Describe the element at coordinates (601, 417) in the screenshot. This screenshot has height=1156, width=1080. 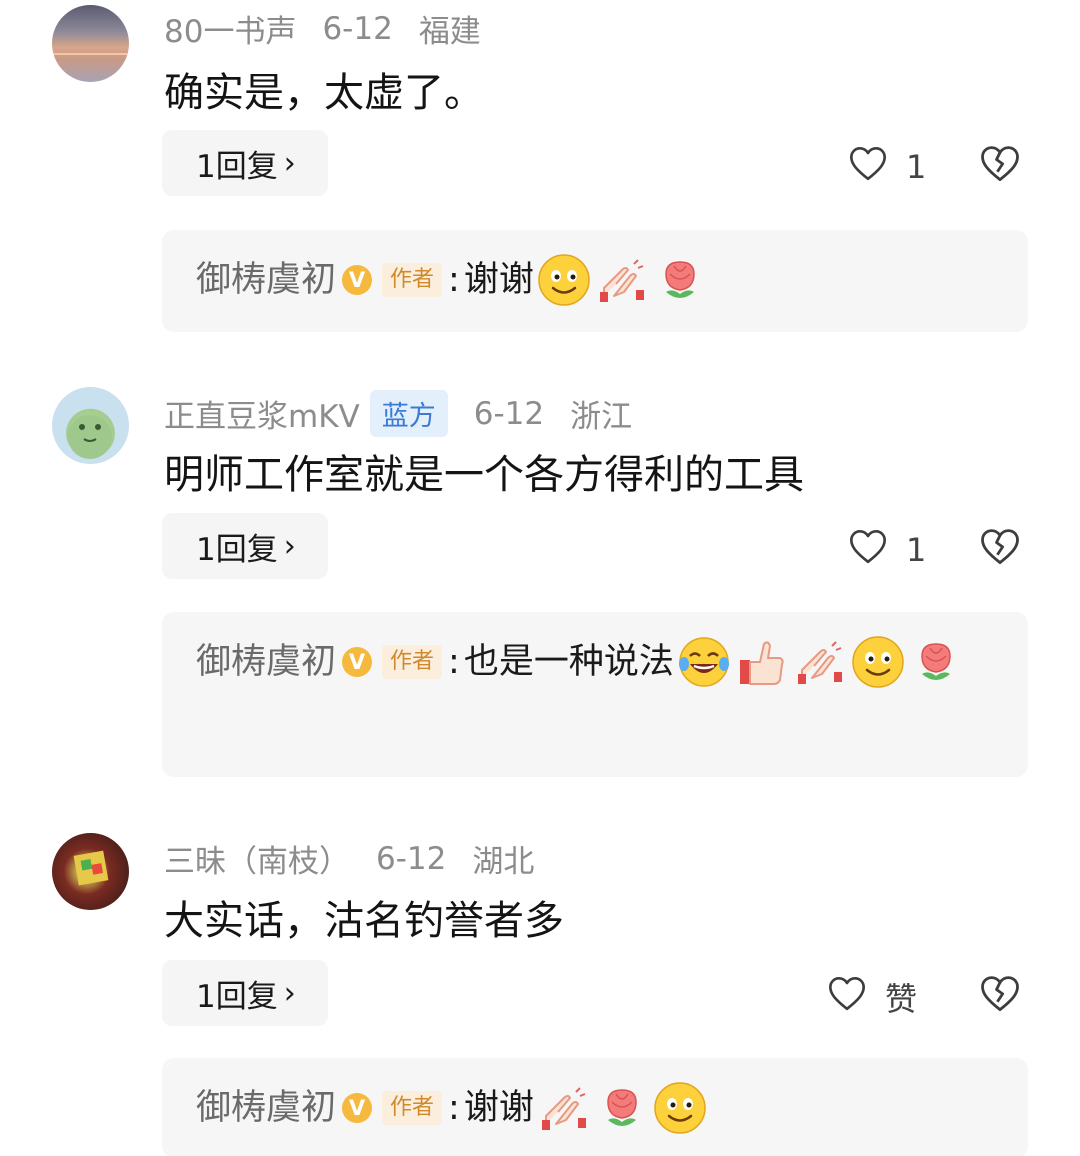
I see `comment-location: 浙江` at that location.